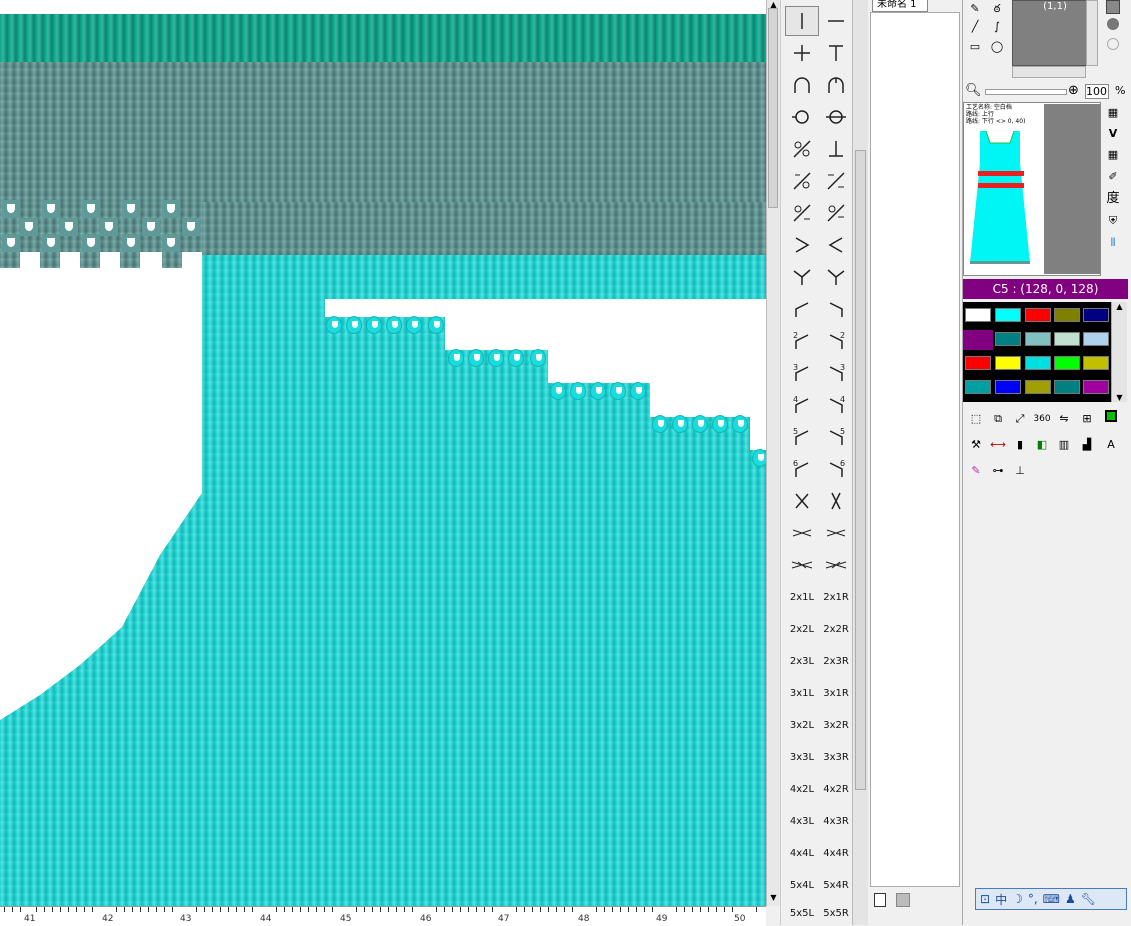 This screenshot has height=926, width=1131. I want to click on stitch-rack-left-3: 3, so click(802, 373).